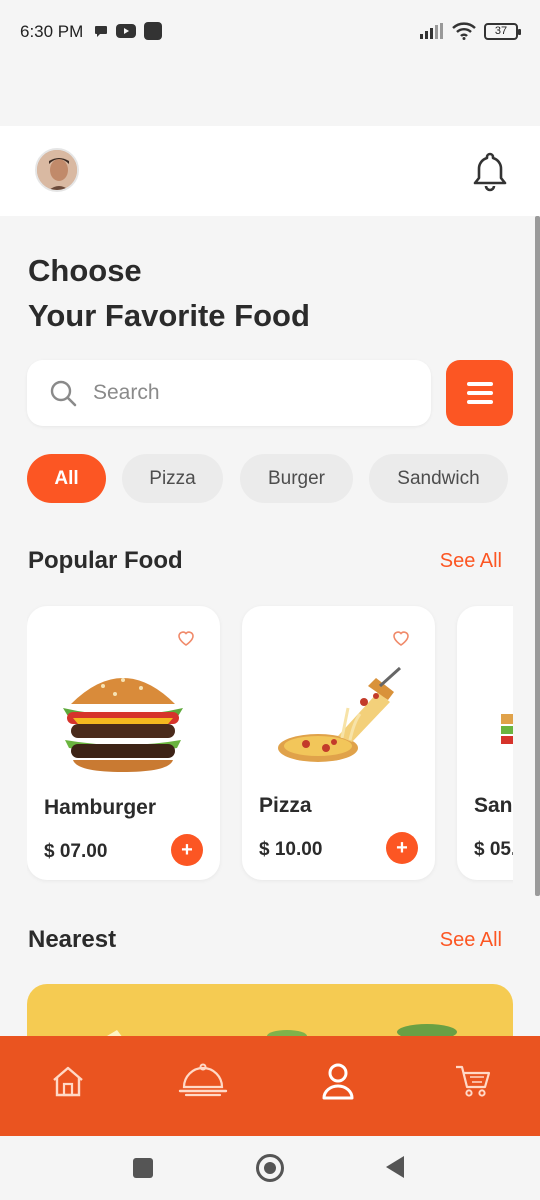  I want to click on recent-apps-button, so click(143, 1168).